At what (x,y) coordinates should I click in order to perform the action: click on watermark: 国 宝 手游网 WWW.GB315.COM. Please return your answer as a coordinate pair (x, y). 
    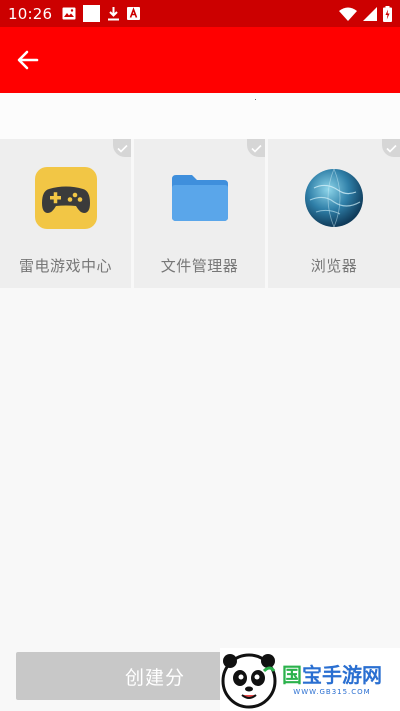
    Looking at the image, I should click on (310, 679).